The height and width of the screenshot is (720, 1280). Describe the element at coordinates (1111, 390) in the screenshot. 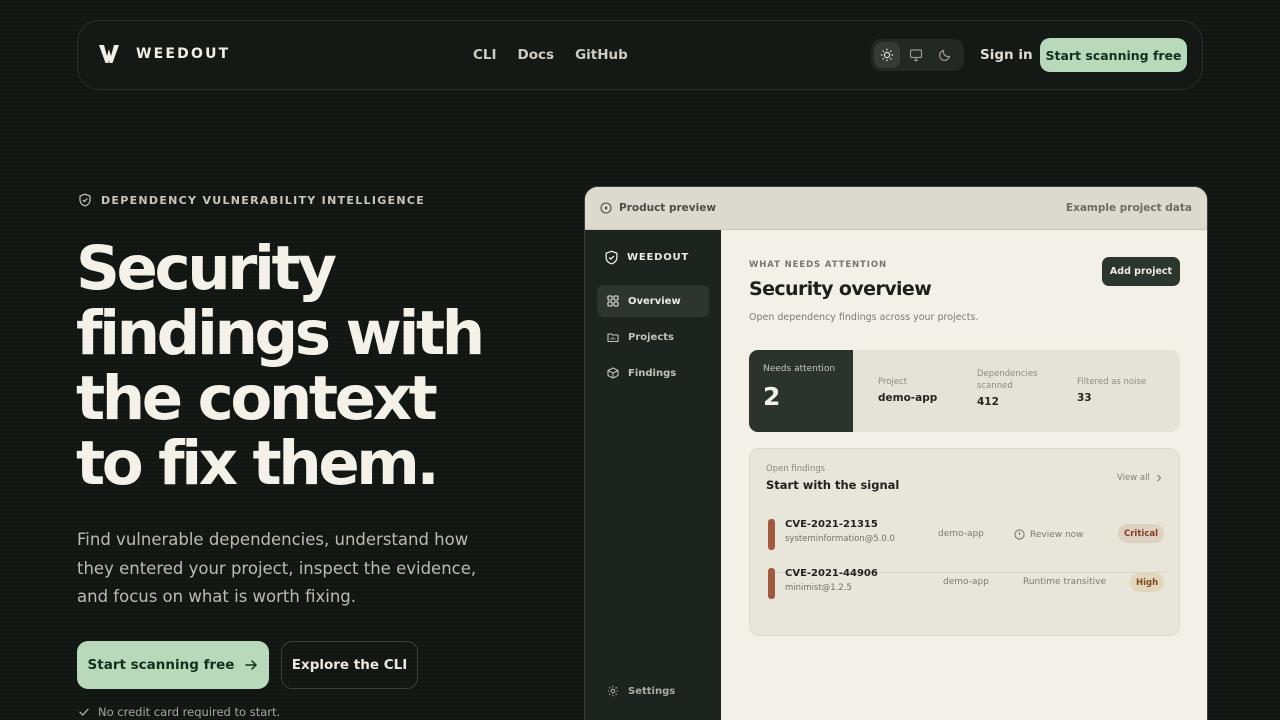

I see `noise-stat: Filtered as noise 33` at that location.